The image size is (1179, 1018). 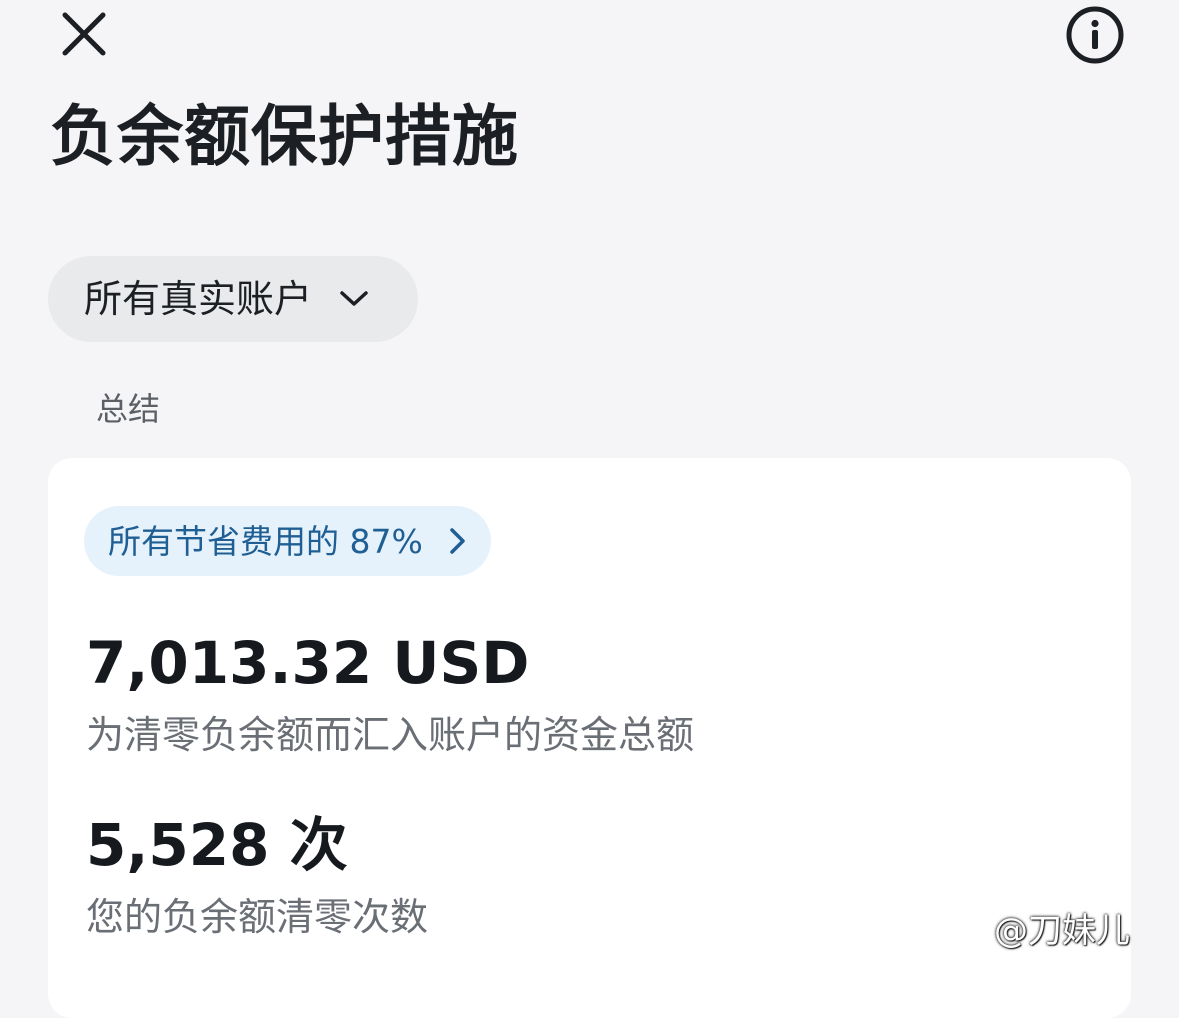 I want to click on savings-badge-link: 所有节省费用的 87%, so click(x=287, y=541).